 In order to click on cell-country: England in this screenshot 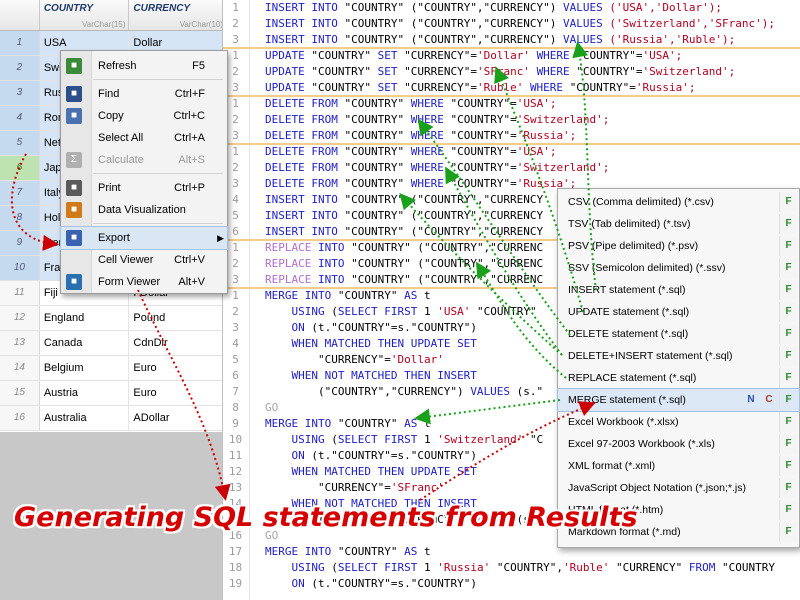, I will do `click(85, 318)`.